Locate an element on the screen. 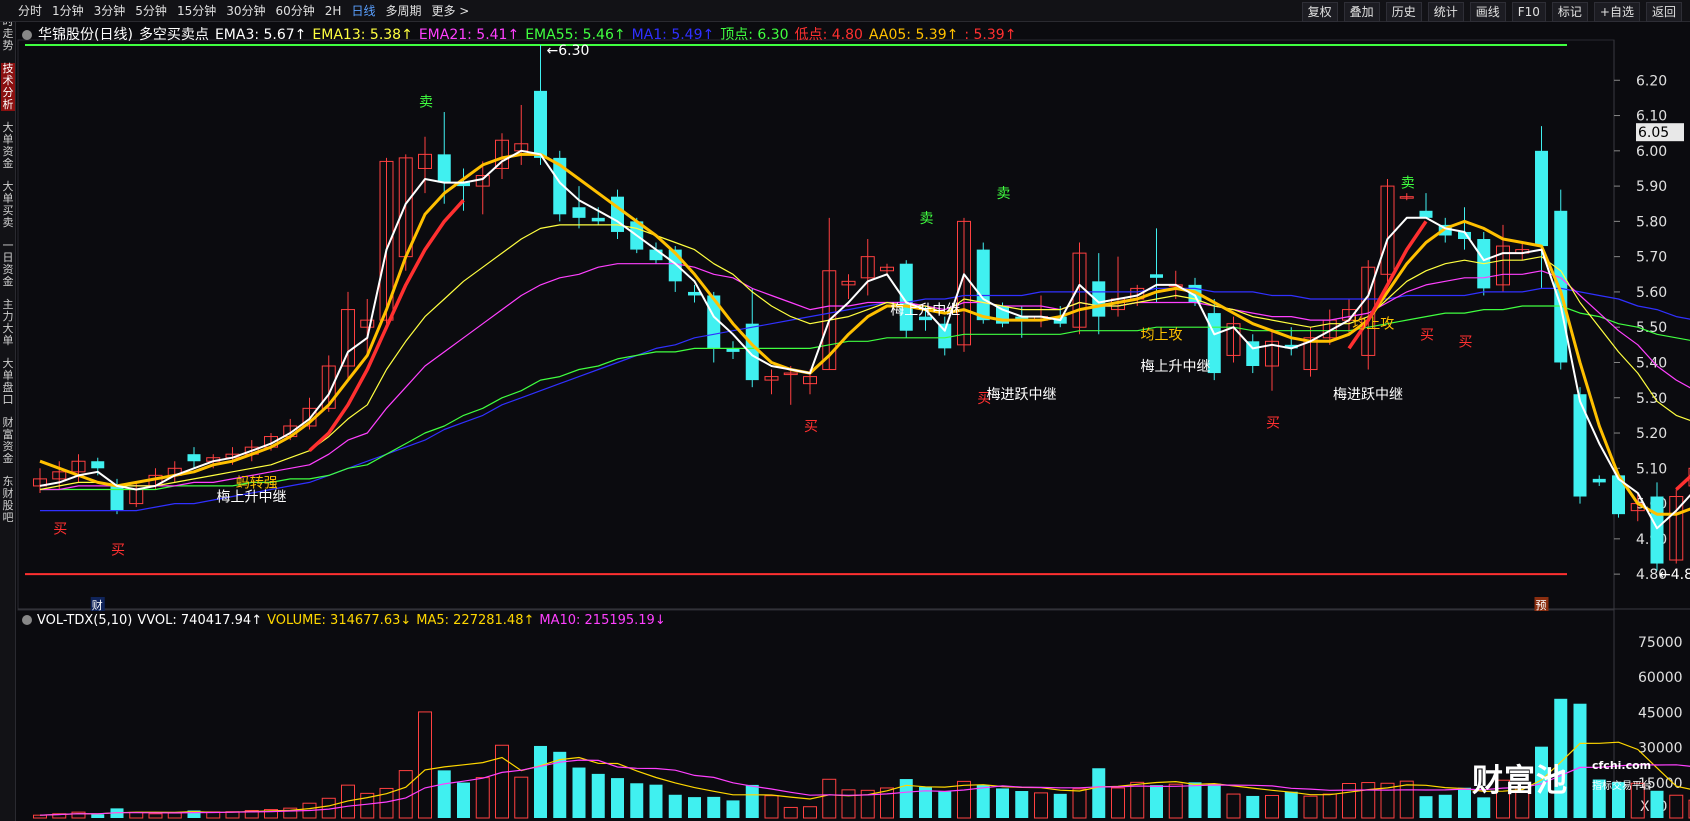 The image size is (1690, 821). watermark-site: cfchi.com is located at coordinates (1622, 765).